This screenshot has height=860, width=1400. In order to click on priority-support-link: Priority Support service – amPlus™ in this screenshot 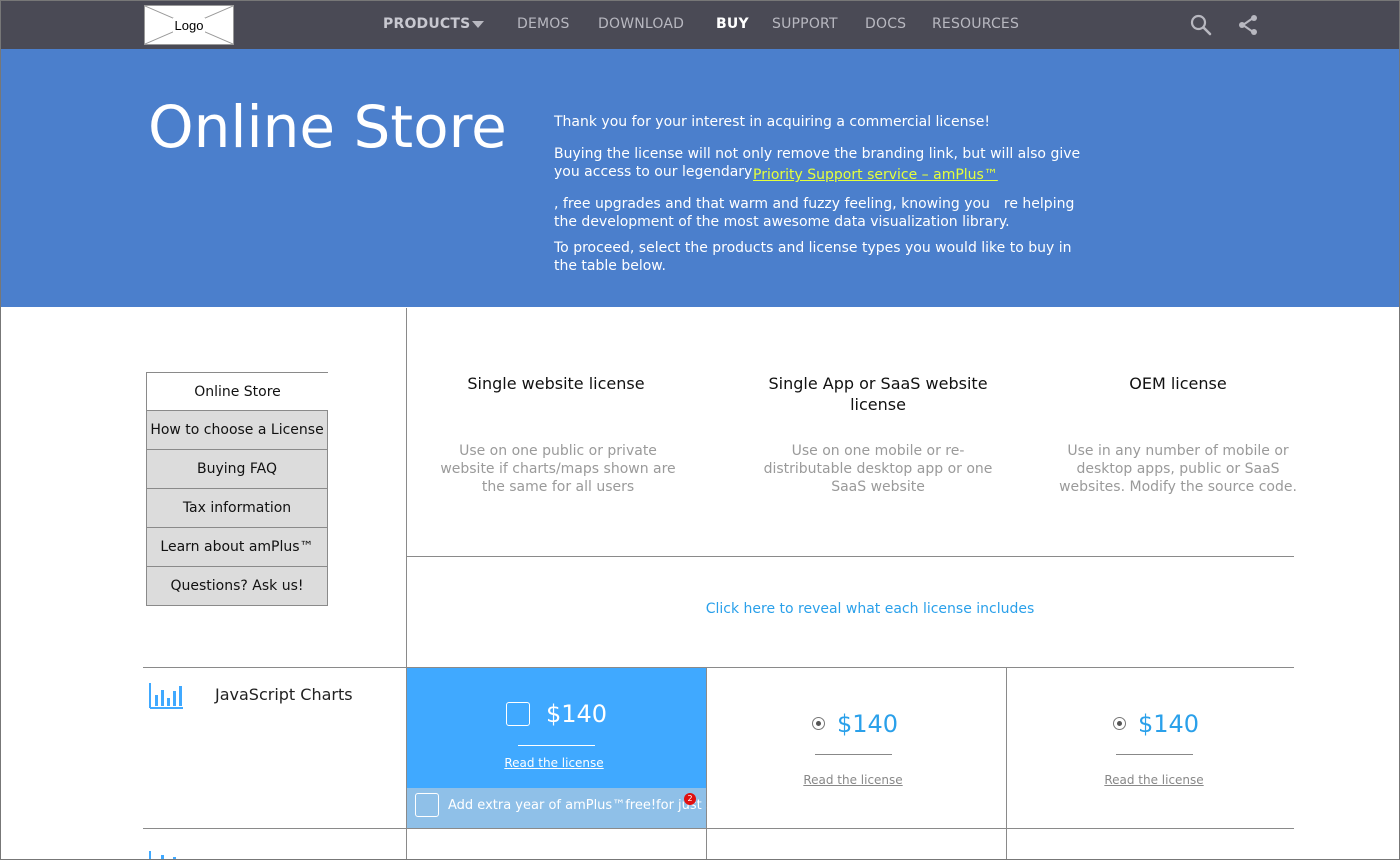, I will do `click(875, 175)`.